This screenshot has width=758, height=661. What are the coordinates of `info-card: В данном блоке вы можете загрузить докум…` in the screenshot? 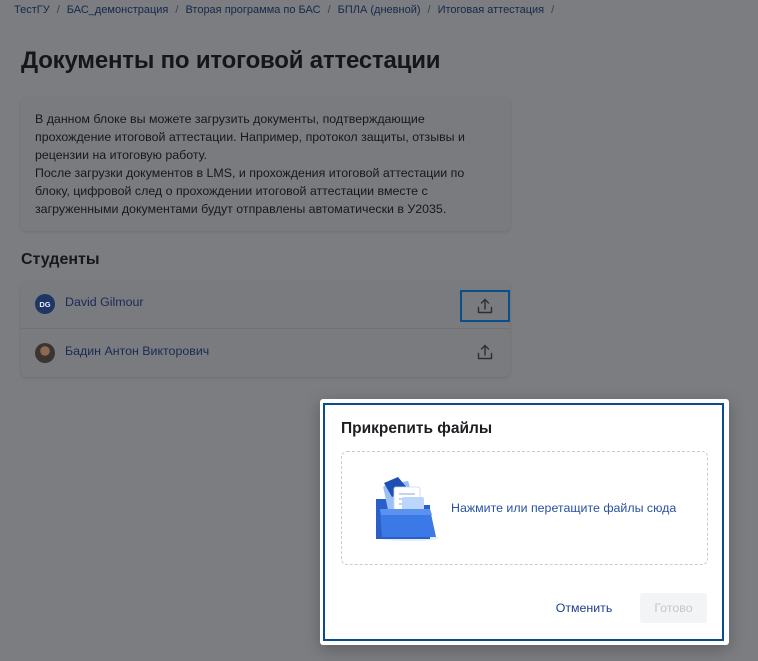 It's located at (265, 164).